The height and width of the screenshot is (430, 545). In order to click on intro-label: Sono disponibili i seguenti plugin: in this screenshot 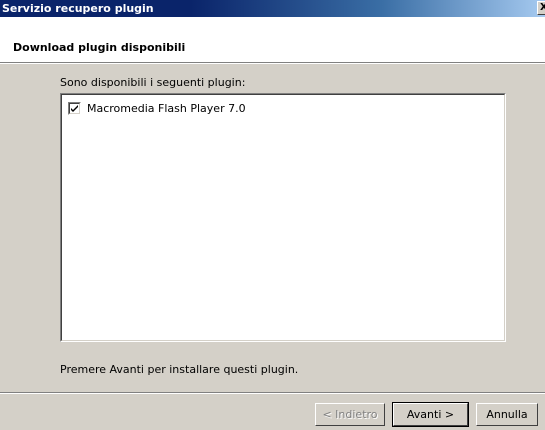, I will do `click(153, 82)`.